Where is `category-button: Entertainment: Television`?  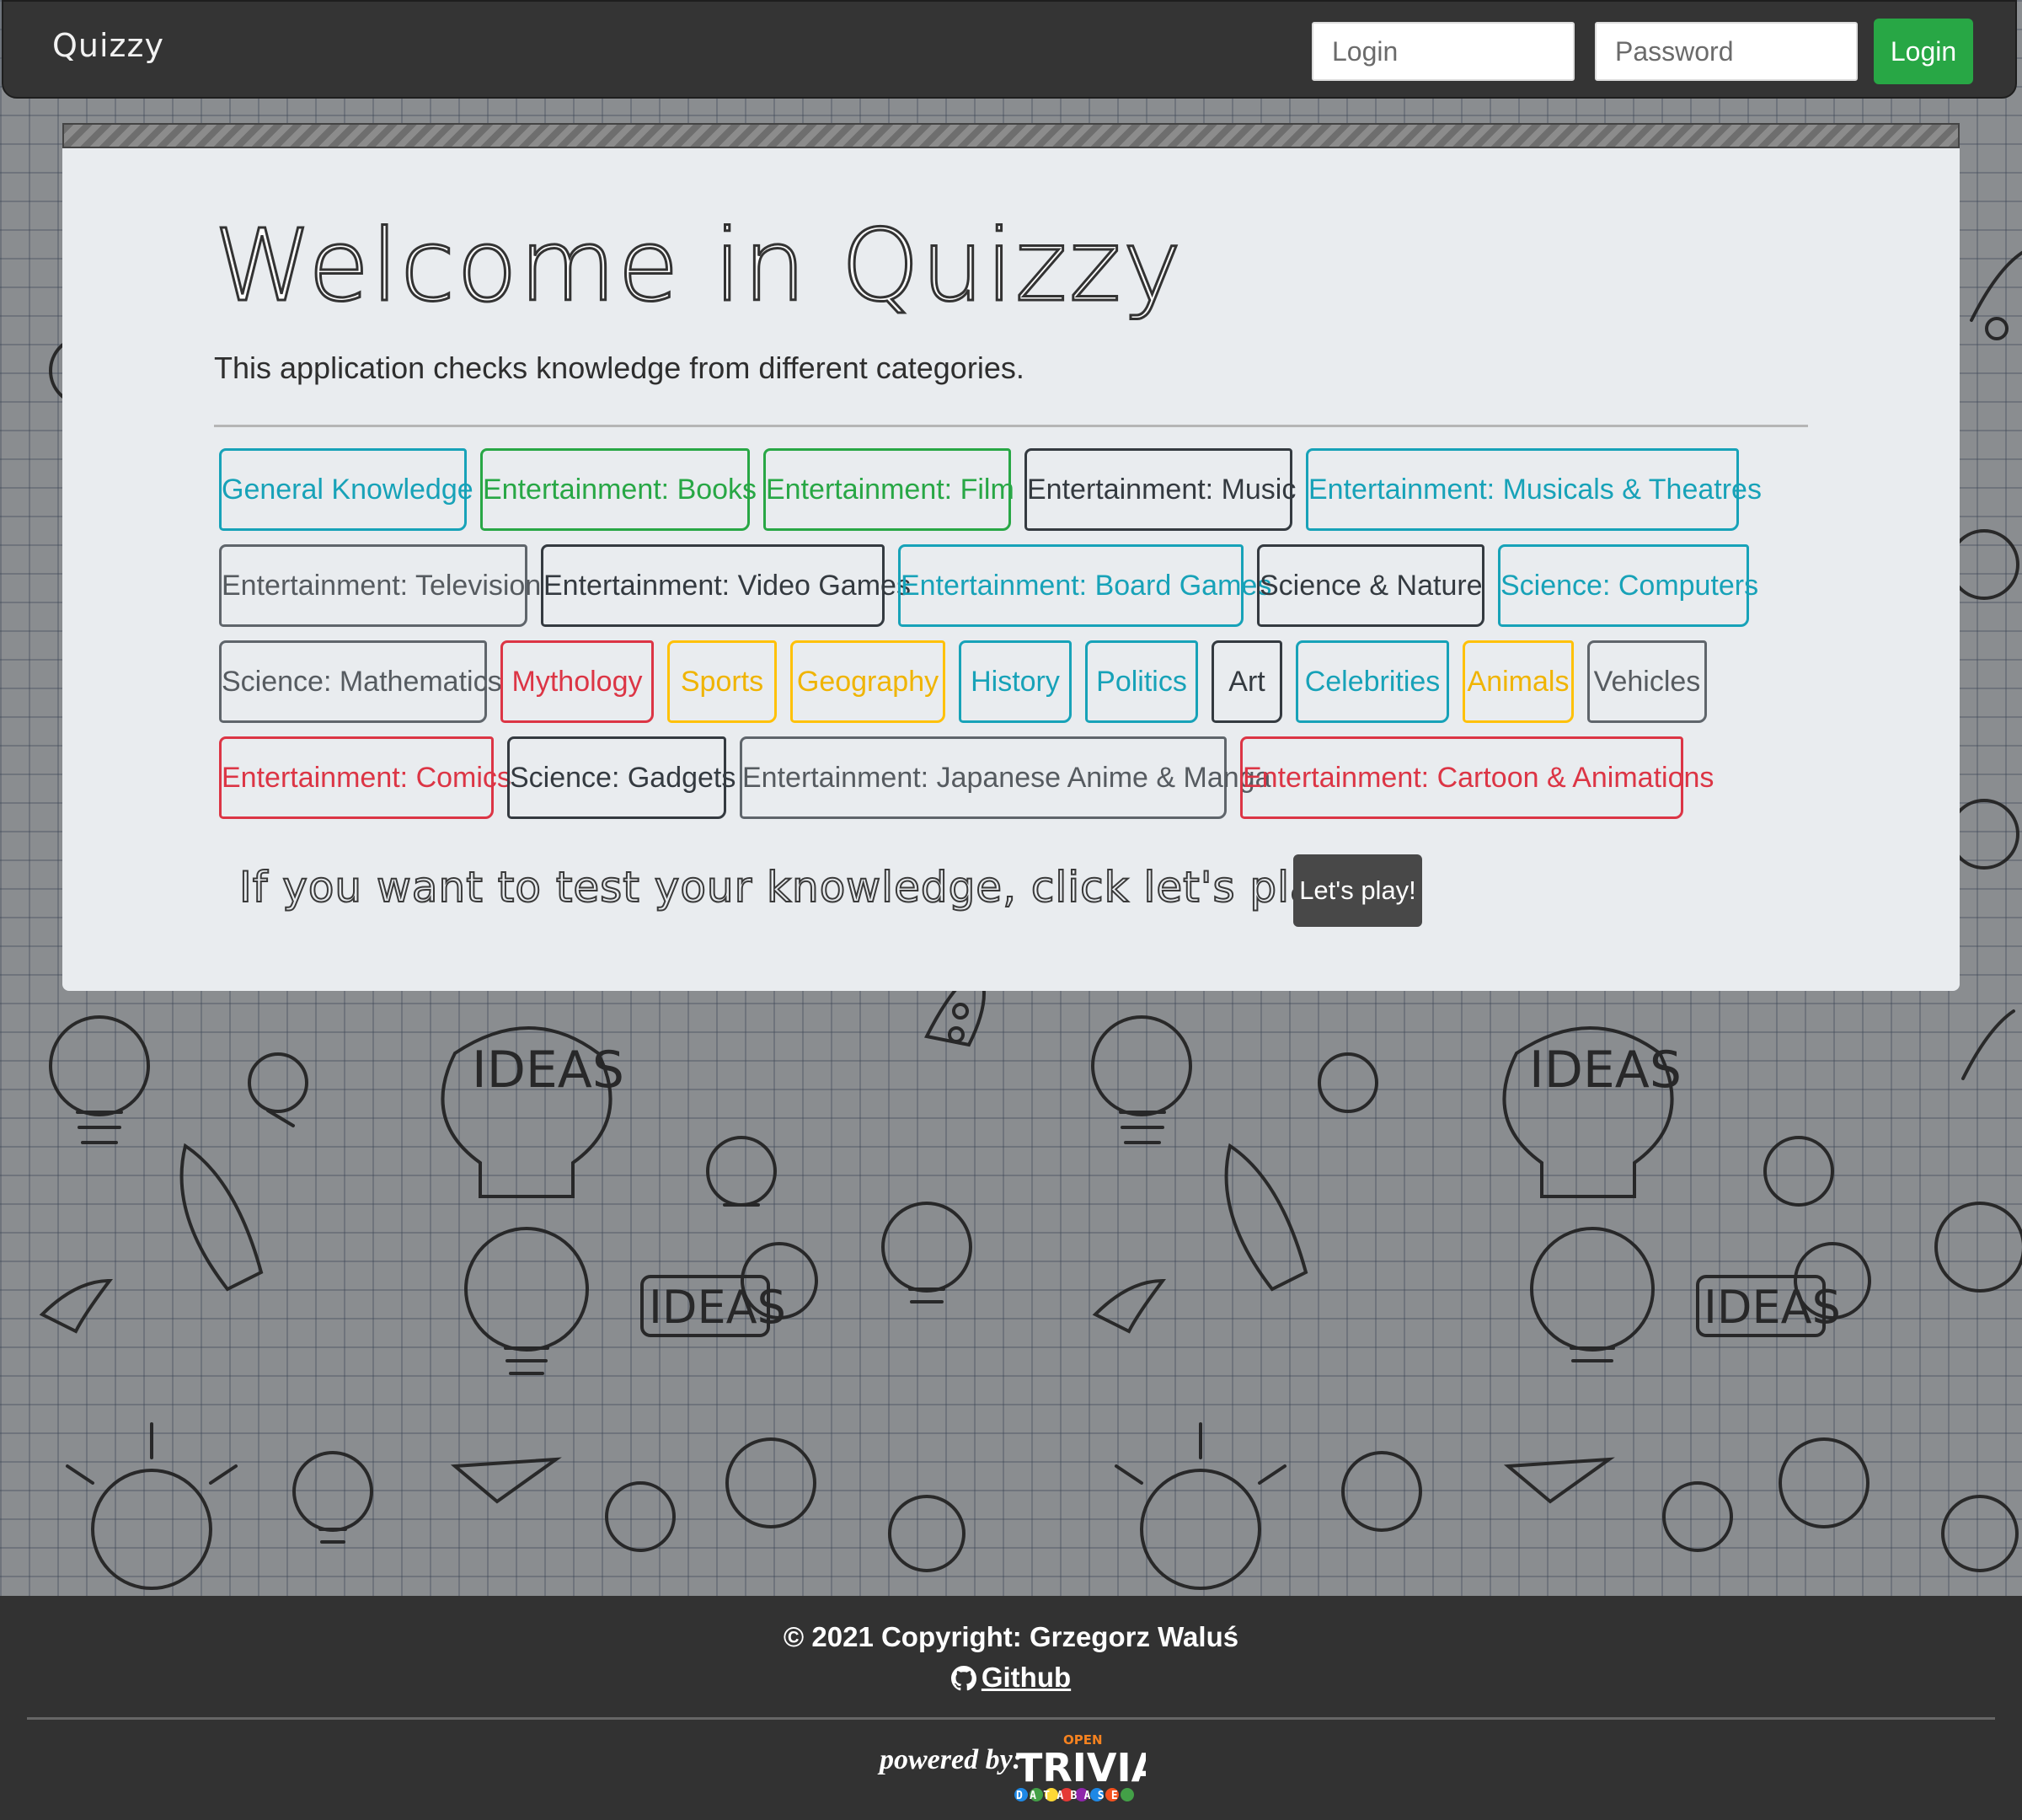
category-button: Entertainment: Television is located at coordinates (380, 585).